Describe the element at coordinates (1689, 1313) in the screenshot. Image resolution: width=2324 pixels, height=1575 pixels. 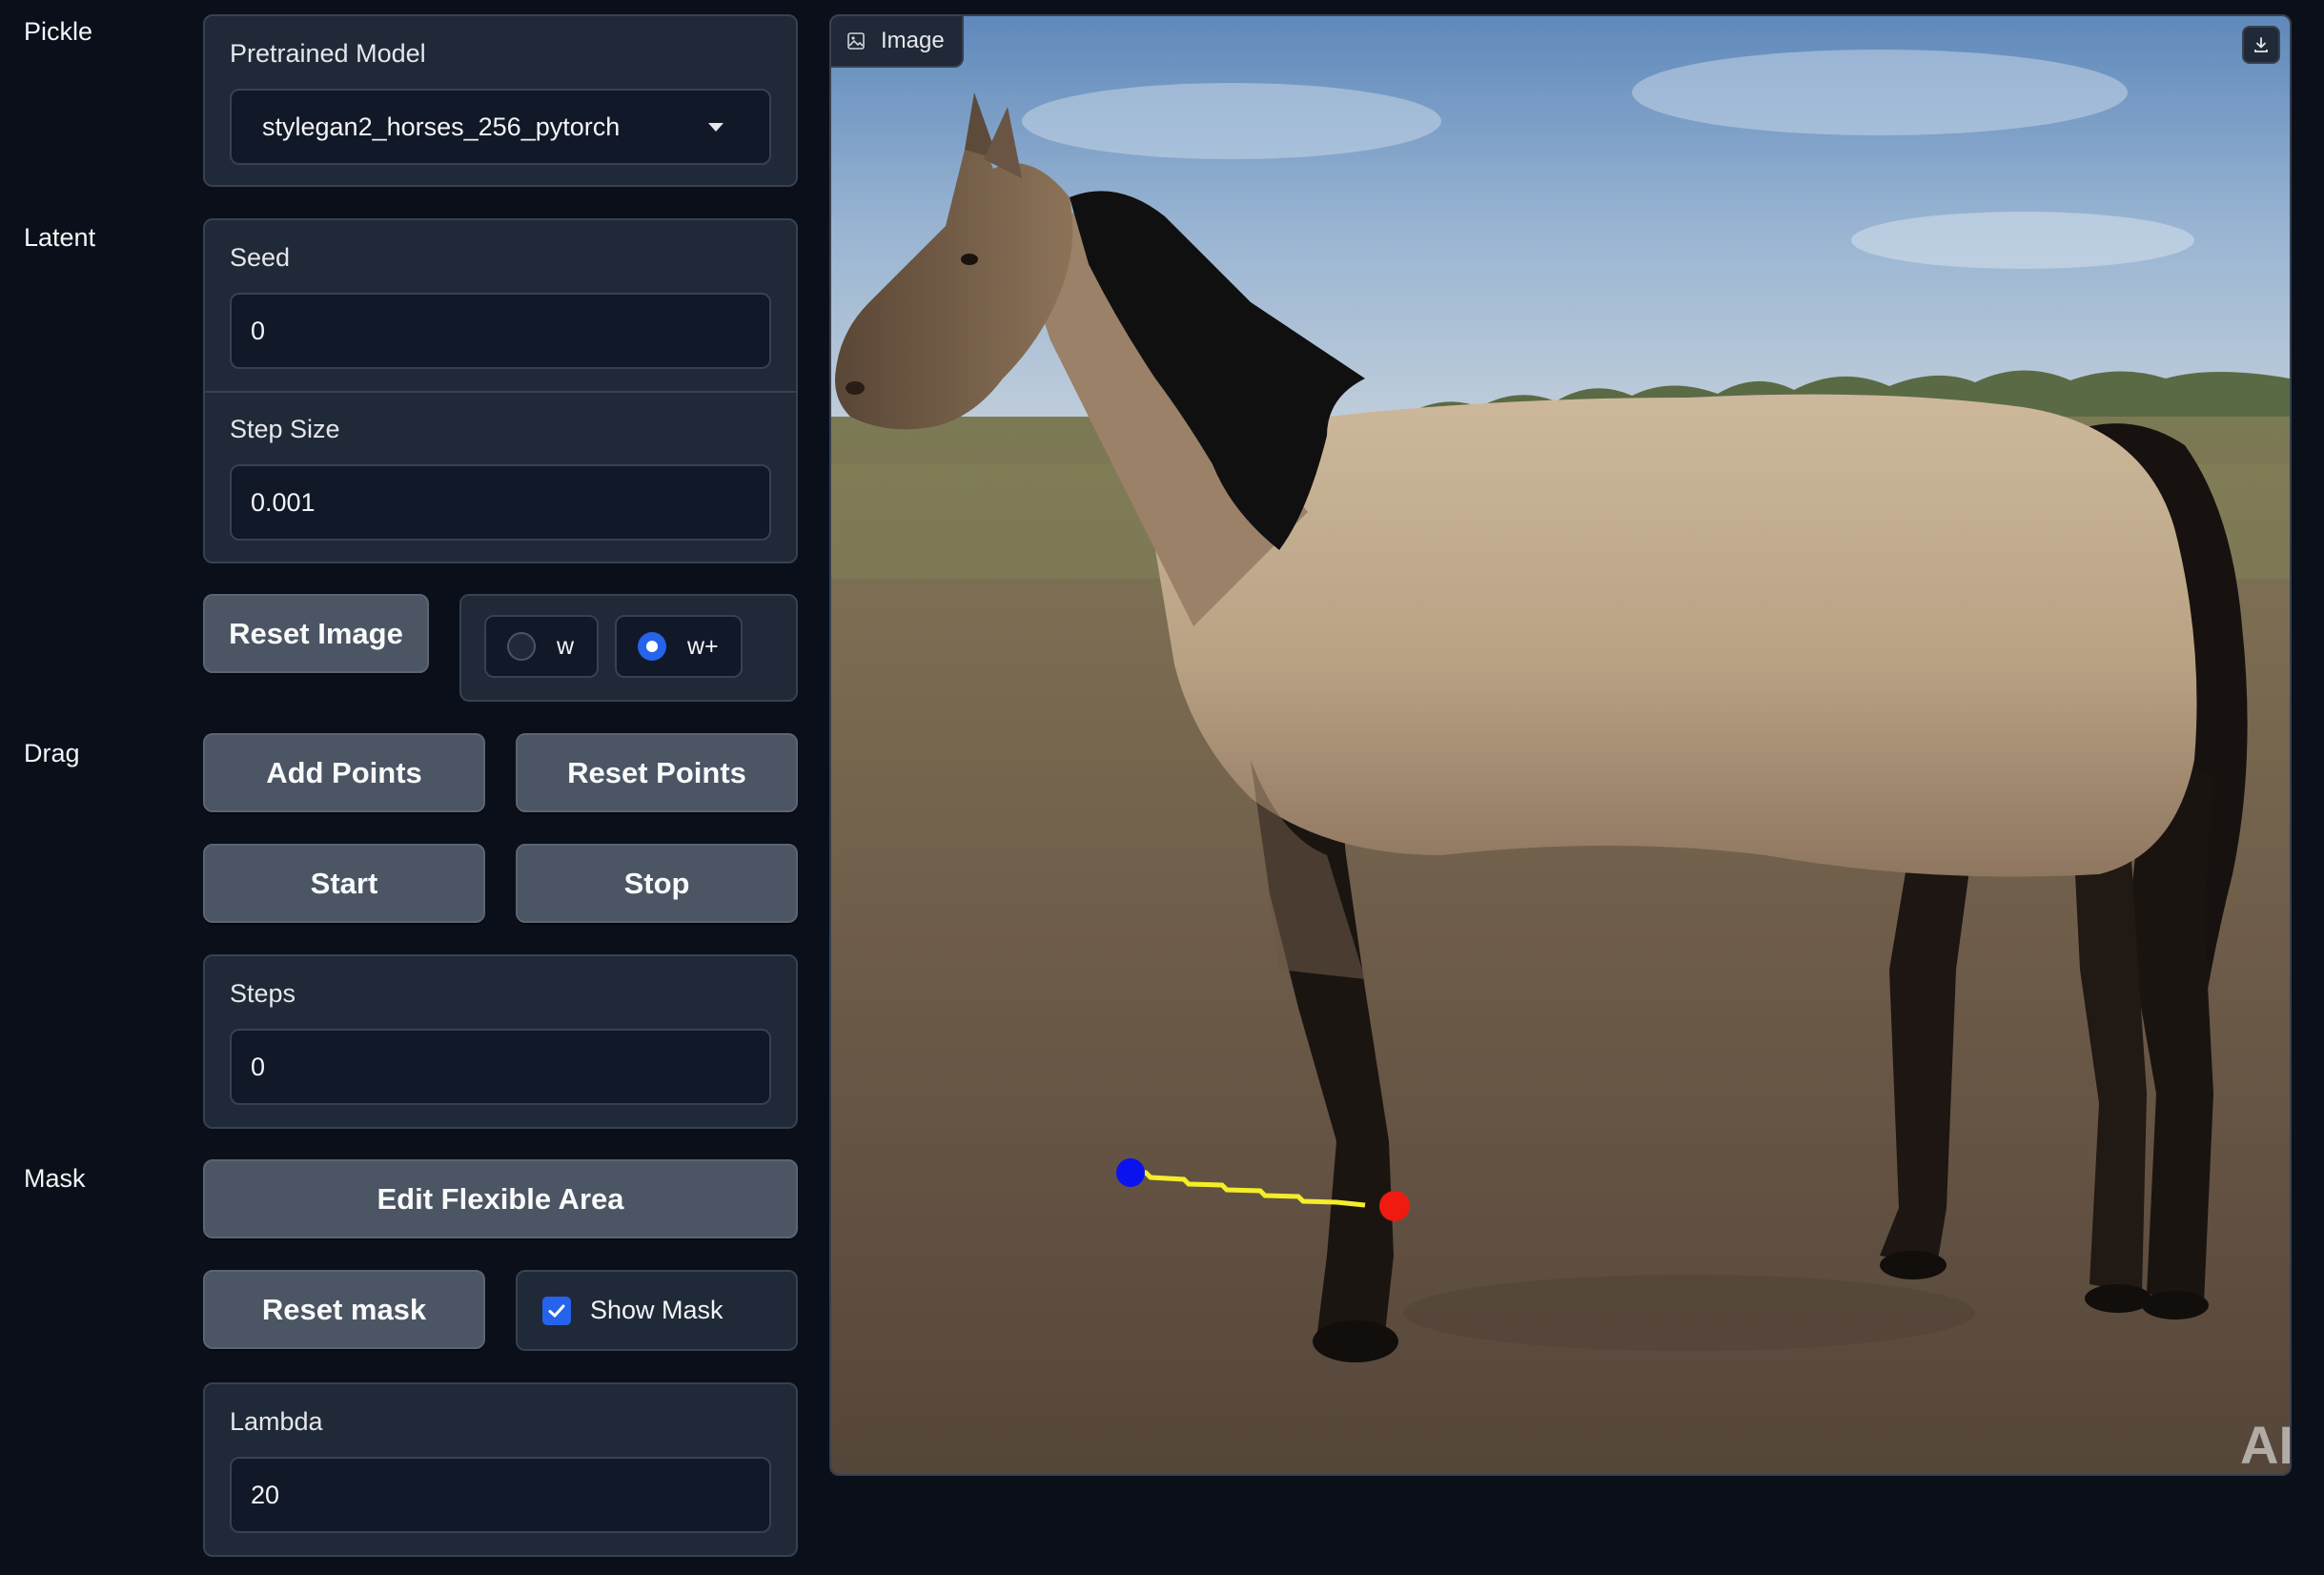
I see `shadow` at that location.